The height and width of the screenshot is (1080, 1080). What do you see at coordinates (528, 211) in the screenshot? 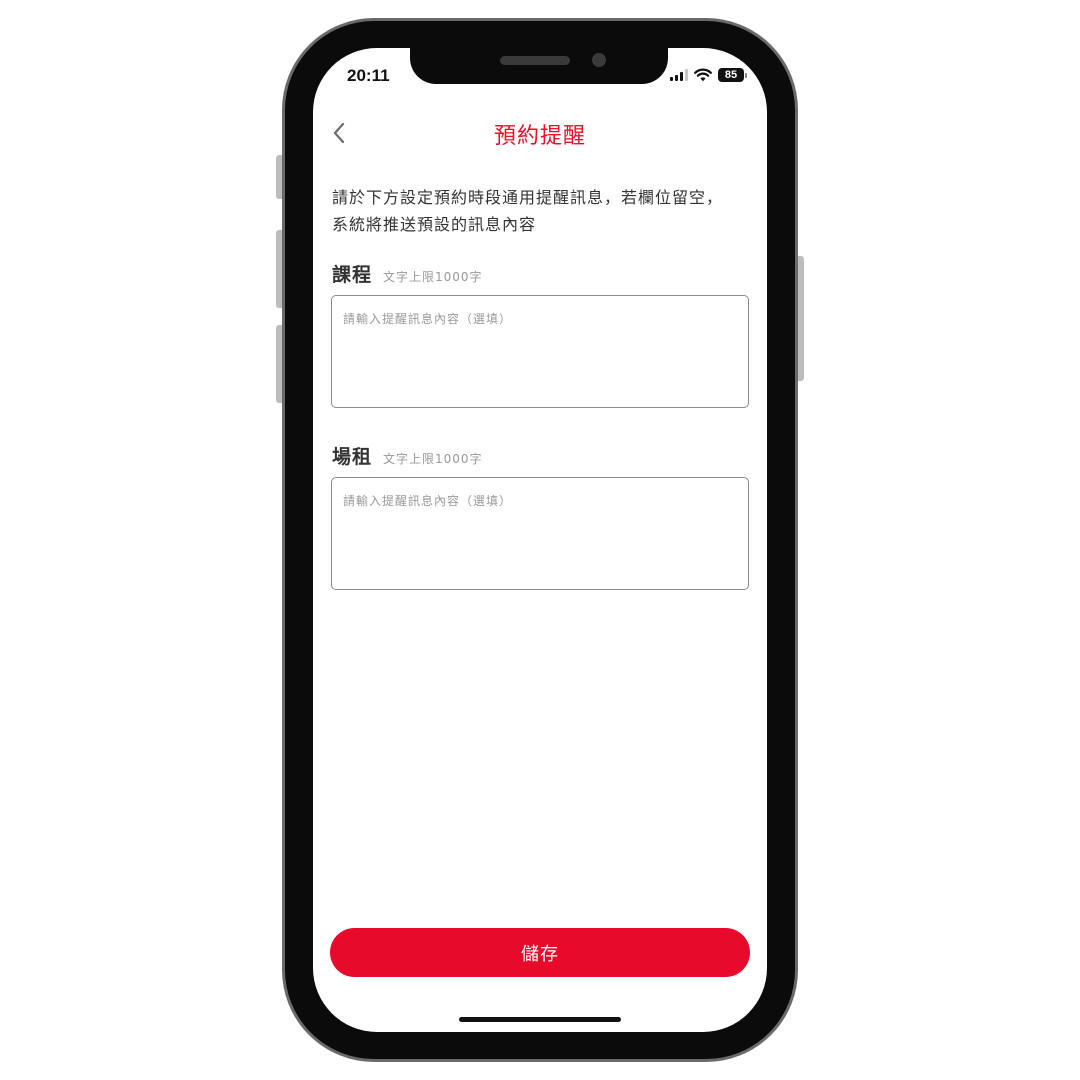
I see `intro-text: 請於下方設定預約時段通用提醒訊息，若欄位留空，系統將推送預設的訊息內容` at bounding box center [528, 211].